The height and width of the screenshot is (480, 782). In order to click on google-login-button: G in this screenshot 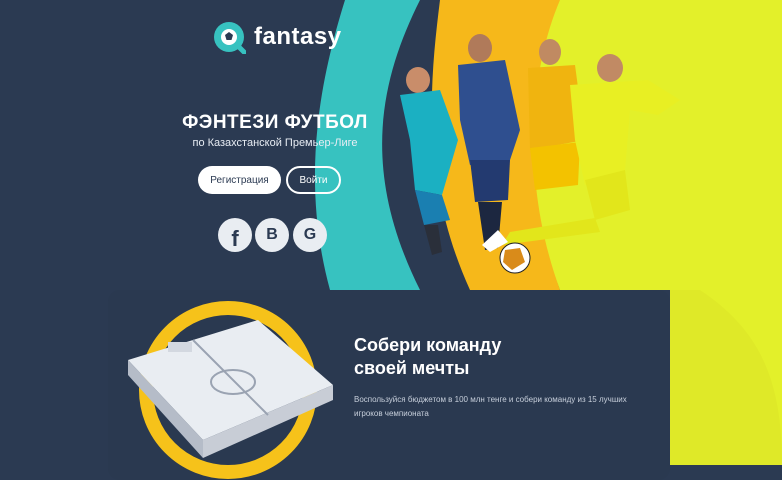, I will do `click(310, 235)`.